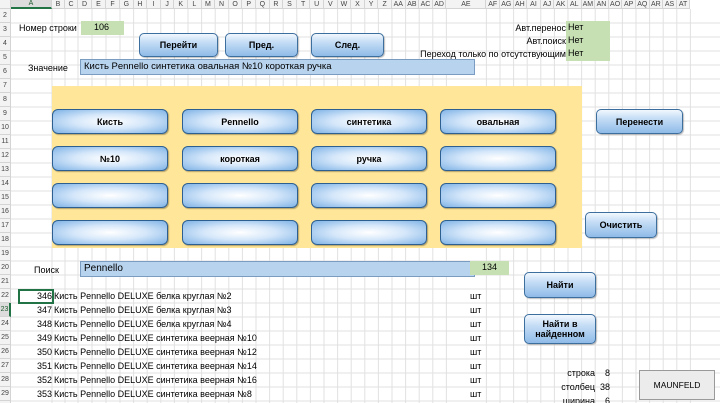 This screenshot has height=403, width=720. Describe the element at coordinates (277, 269) in the screenshot. I see `search-input: Pennello` at that location.